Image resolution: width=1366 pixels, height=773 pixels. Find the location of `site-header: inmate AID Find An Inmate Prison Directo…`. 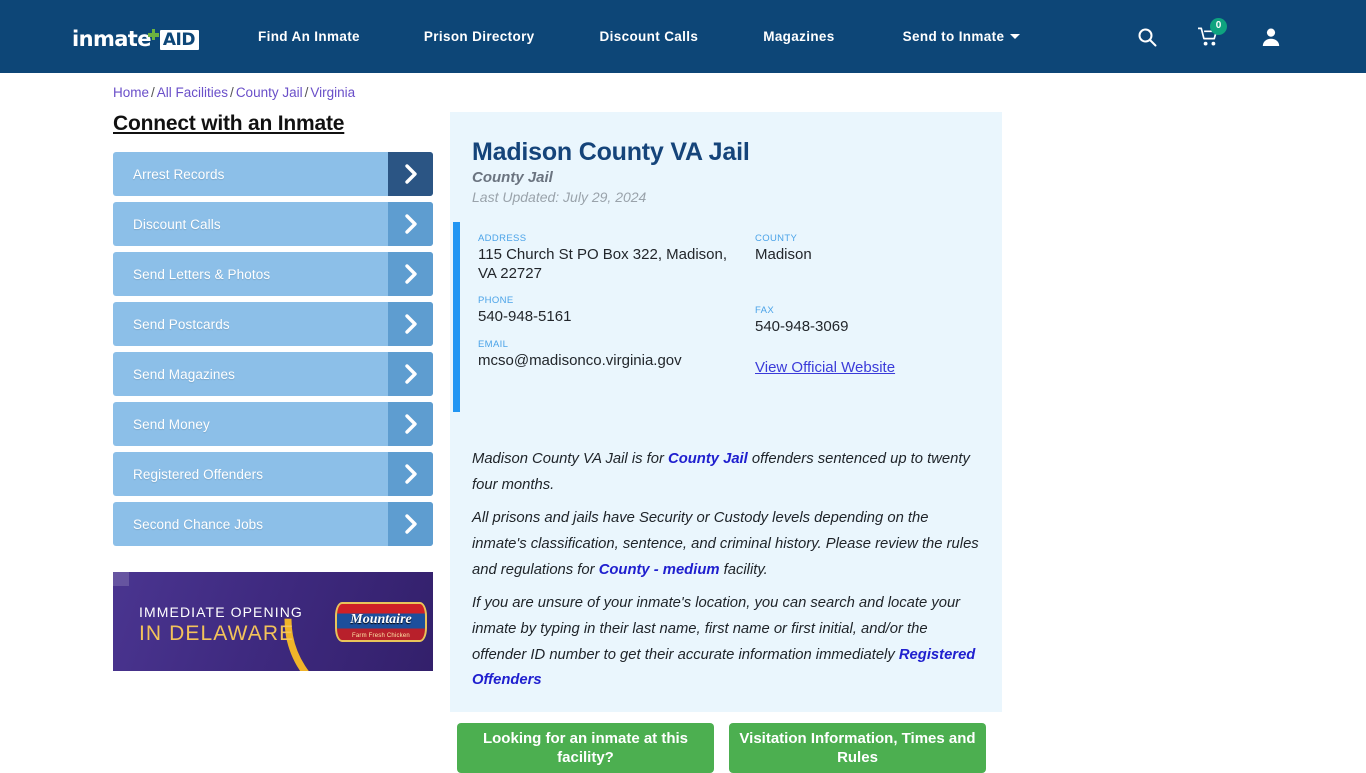

site-header: inmate AID Find An Inmate Prison Directo… is located at coordinates (683, 36).